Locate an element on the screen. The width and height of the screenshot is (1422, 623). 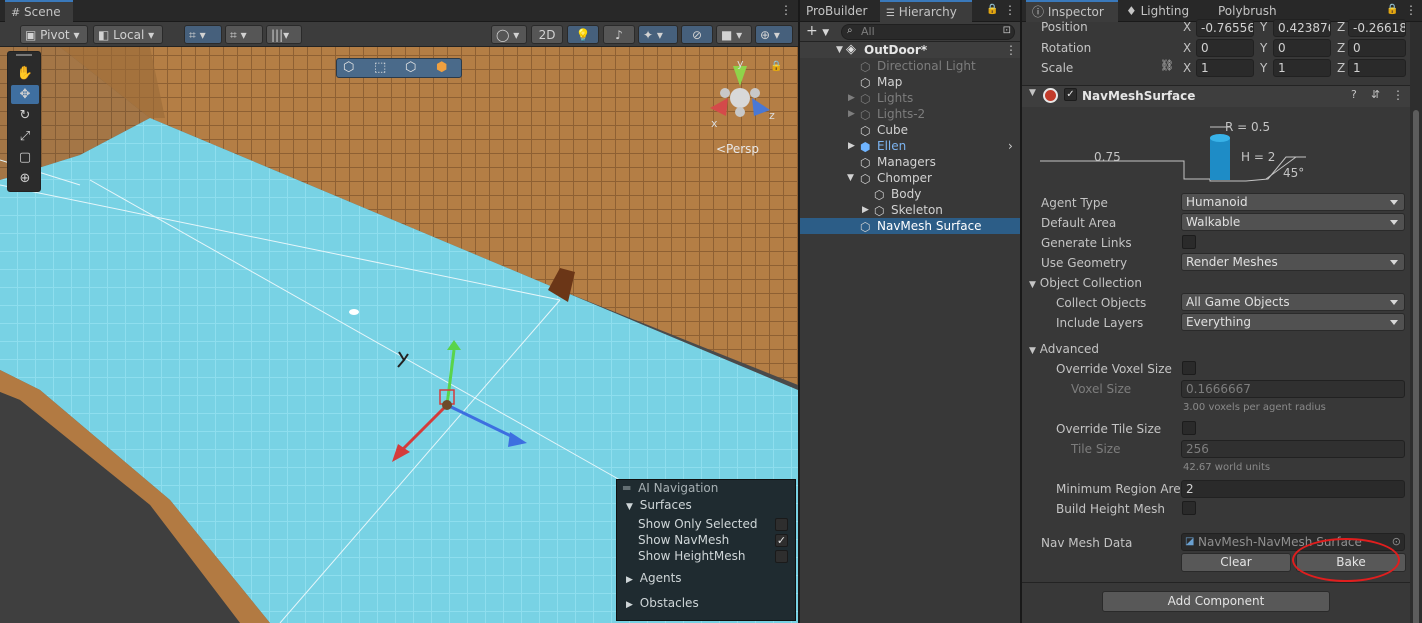
rotation-z-field: 0 is located at coordinates (1377, 48).